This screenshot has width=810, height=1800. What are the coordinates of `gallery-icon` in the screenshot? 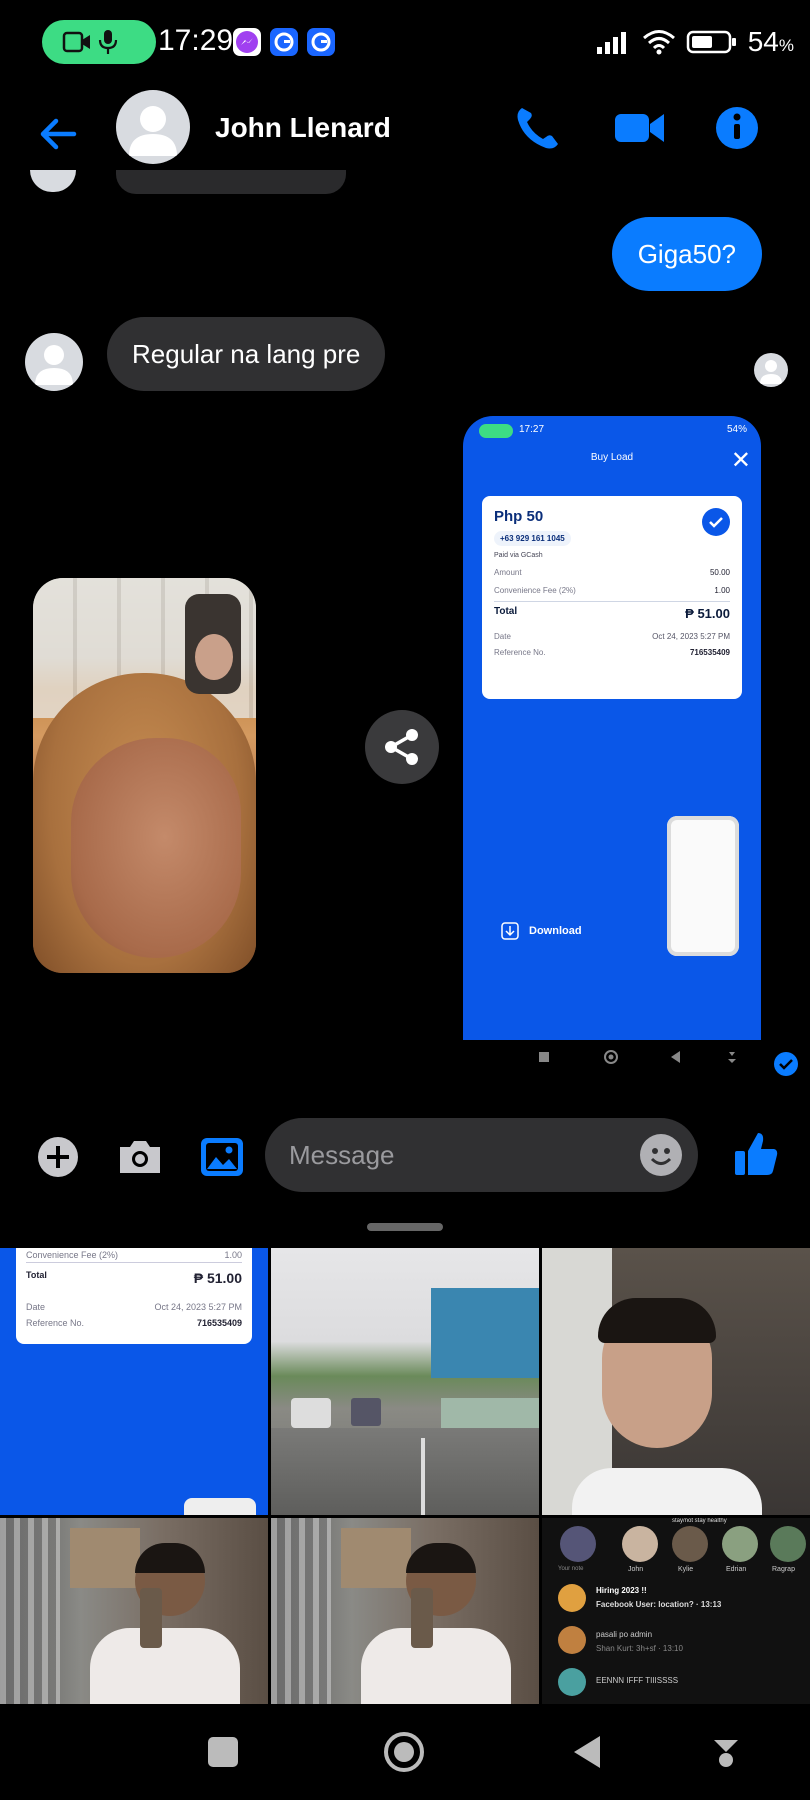 It's located at (222, 1157).